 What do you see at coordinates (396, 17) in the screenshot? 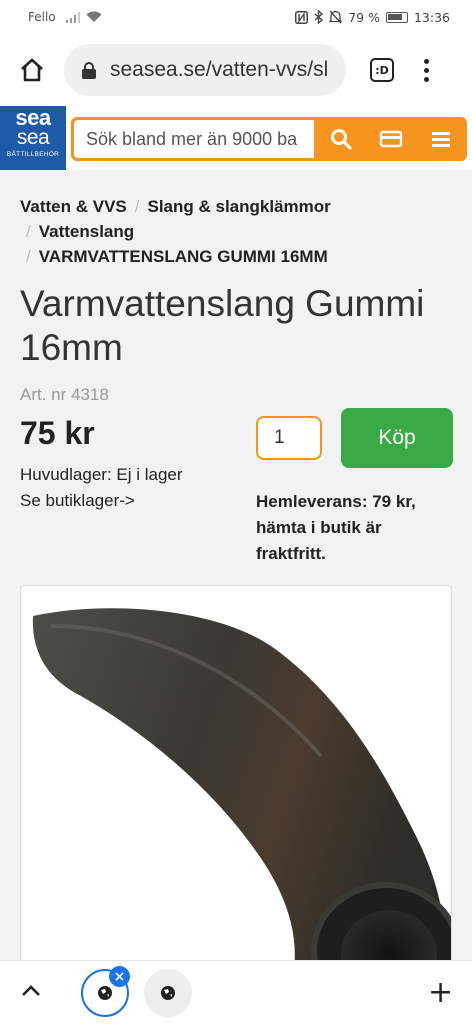
I see `battery-icon` at bounding box center [396, 17].